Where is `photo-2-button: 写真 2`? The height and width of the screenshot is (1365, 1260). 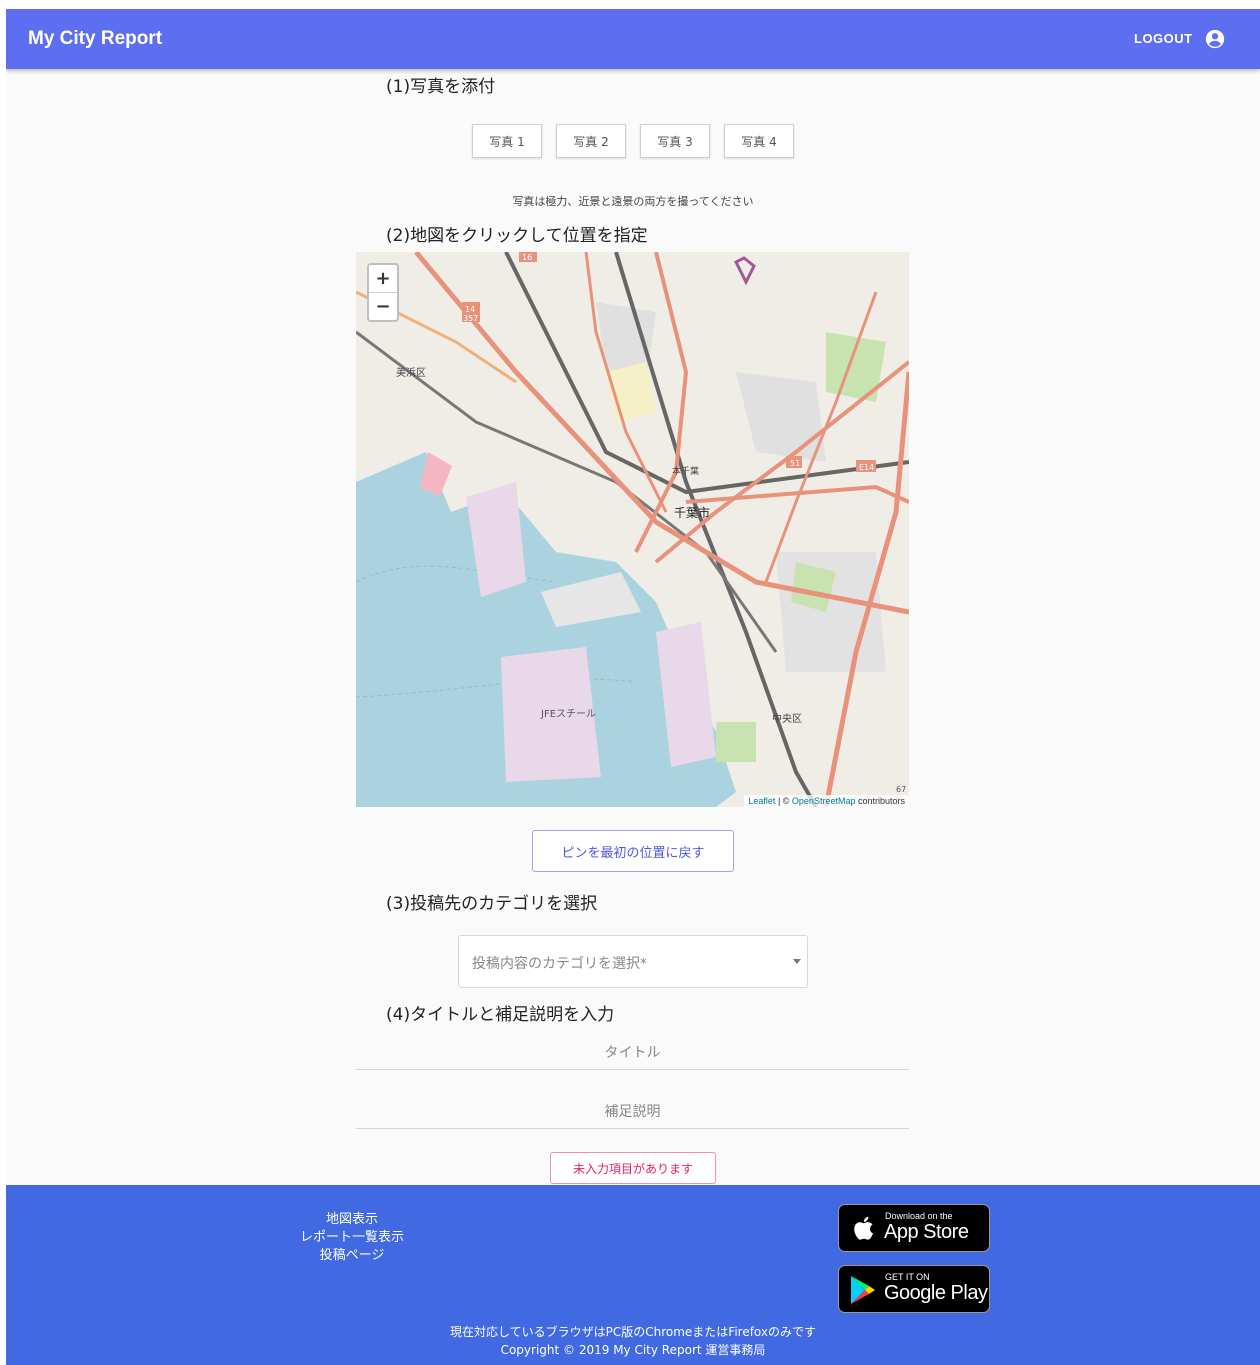
photo-2-button: 写真 2 is located at coordinates (591, 141).